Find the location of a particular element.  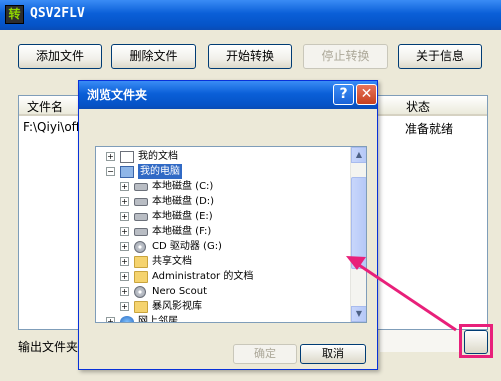

tree-item-label: 共享文档 is located at coordinates (172, 261).